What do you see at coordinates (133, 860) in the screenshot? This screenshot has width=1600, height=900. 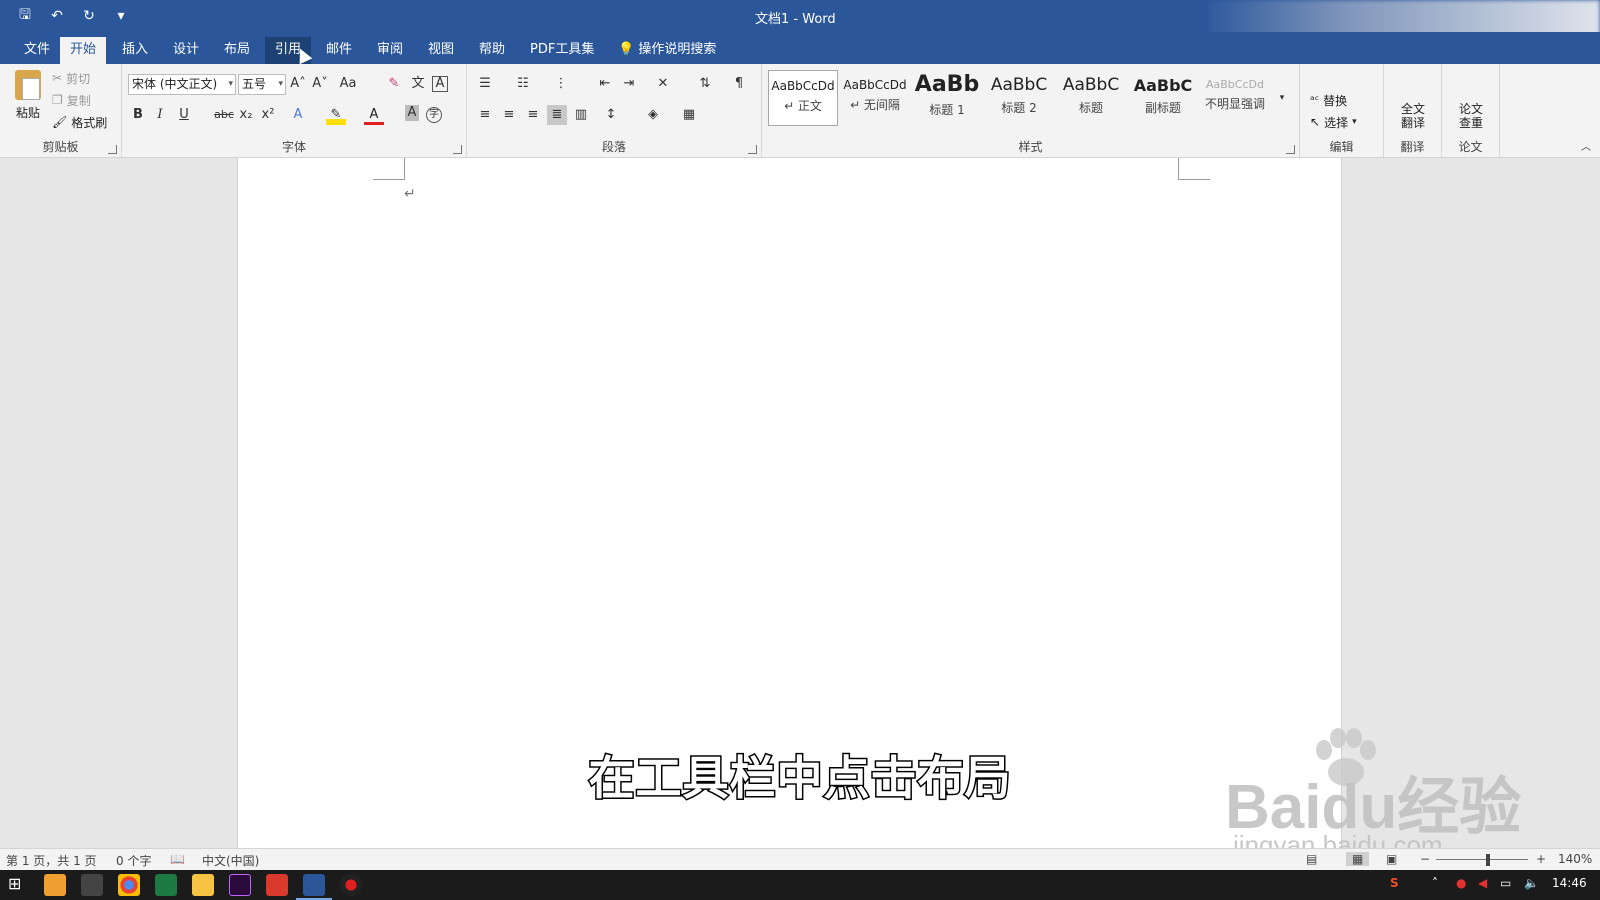 I see `word-count: 0 个字` at bounding box center [133, 860].